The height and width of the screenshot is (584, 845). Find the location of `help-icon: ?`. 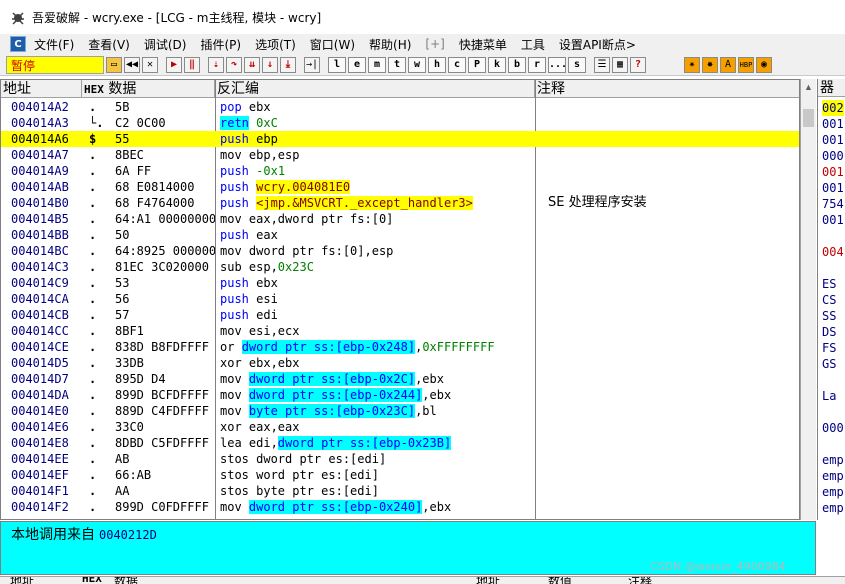

help-icon: ? is located at coordinates (638, 64).